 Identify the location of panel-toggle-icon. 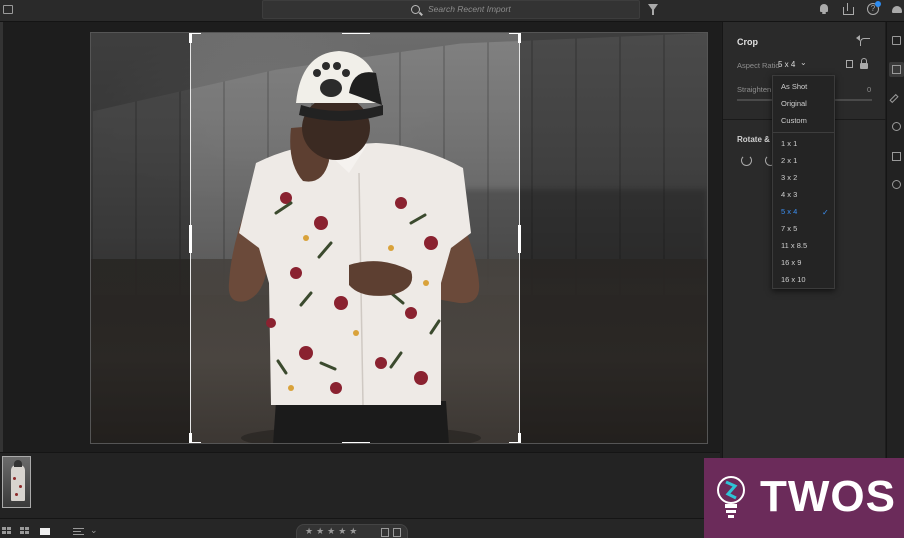
(8, 9).